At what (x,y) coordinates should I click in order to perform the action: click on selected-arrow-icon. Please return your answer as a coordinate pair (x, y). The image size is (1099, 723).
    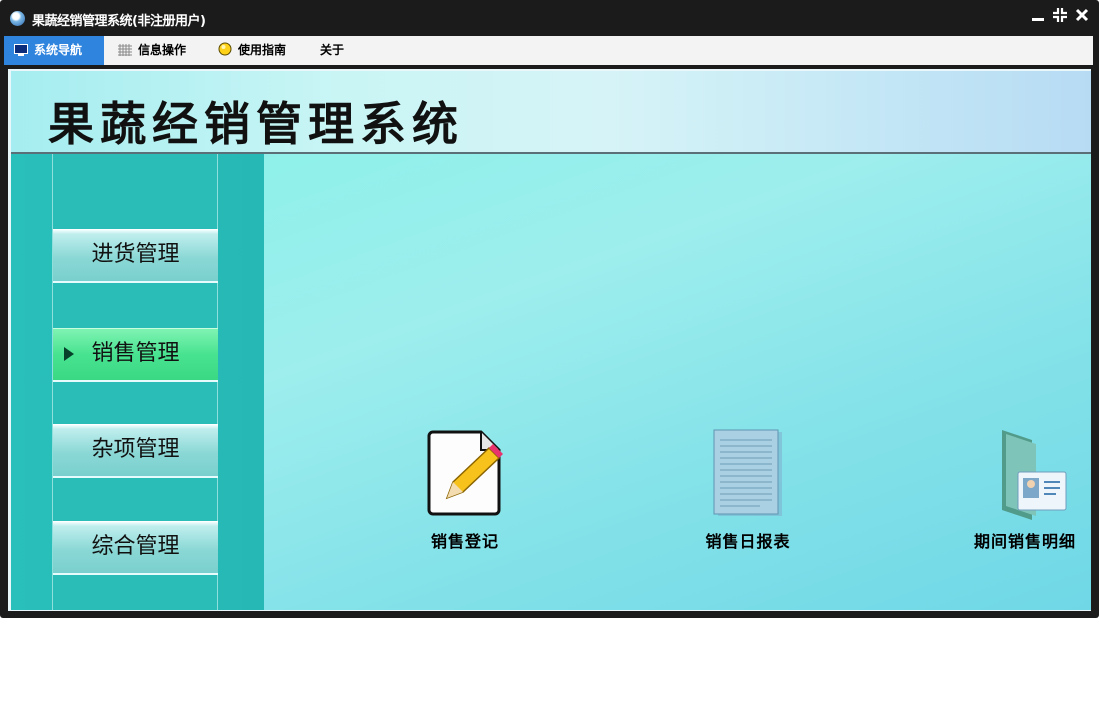
    Looking at the image, I should click on (69, 354).